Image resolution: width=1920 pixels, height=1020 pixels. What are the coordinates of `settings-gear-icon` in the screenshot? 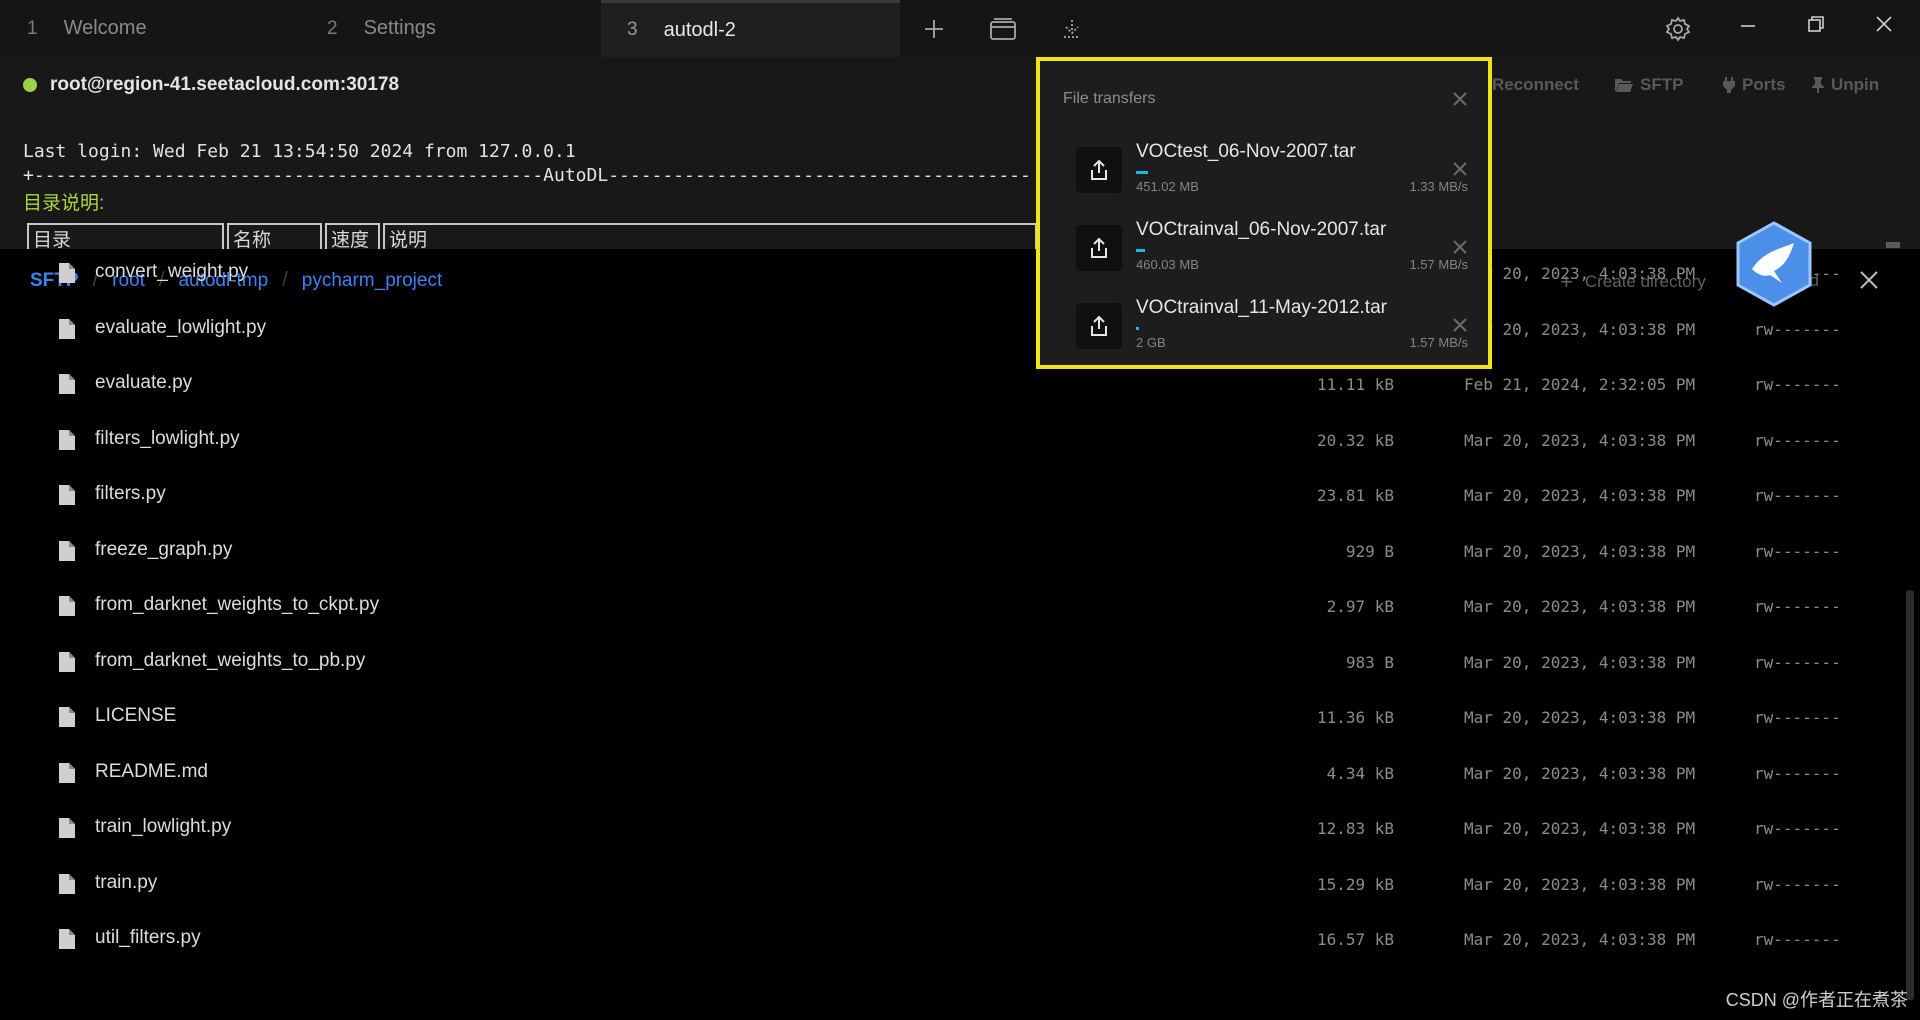 It's located at (1678, 29).